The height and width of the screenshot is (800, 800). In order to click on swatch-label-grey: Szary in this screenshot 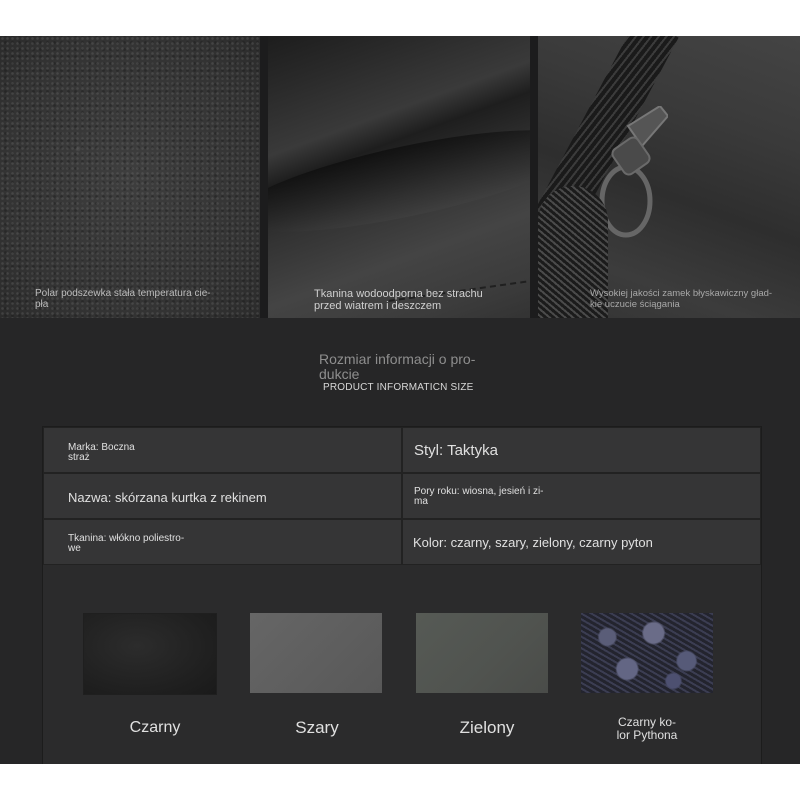, I will do `click(317, 727)`.